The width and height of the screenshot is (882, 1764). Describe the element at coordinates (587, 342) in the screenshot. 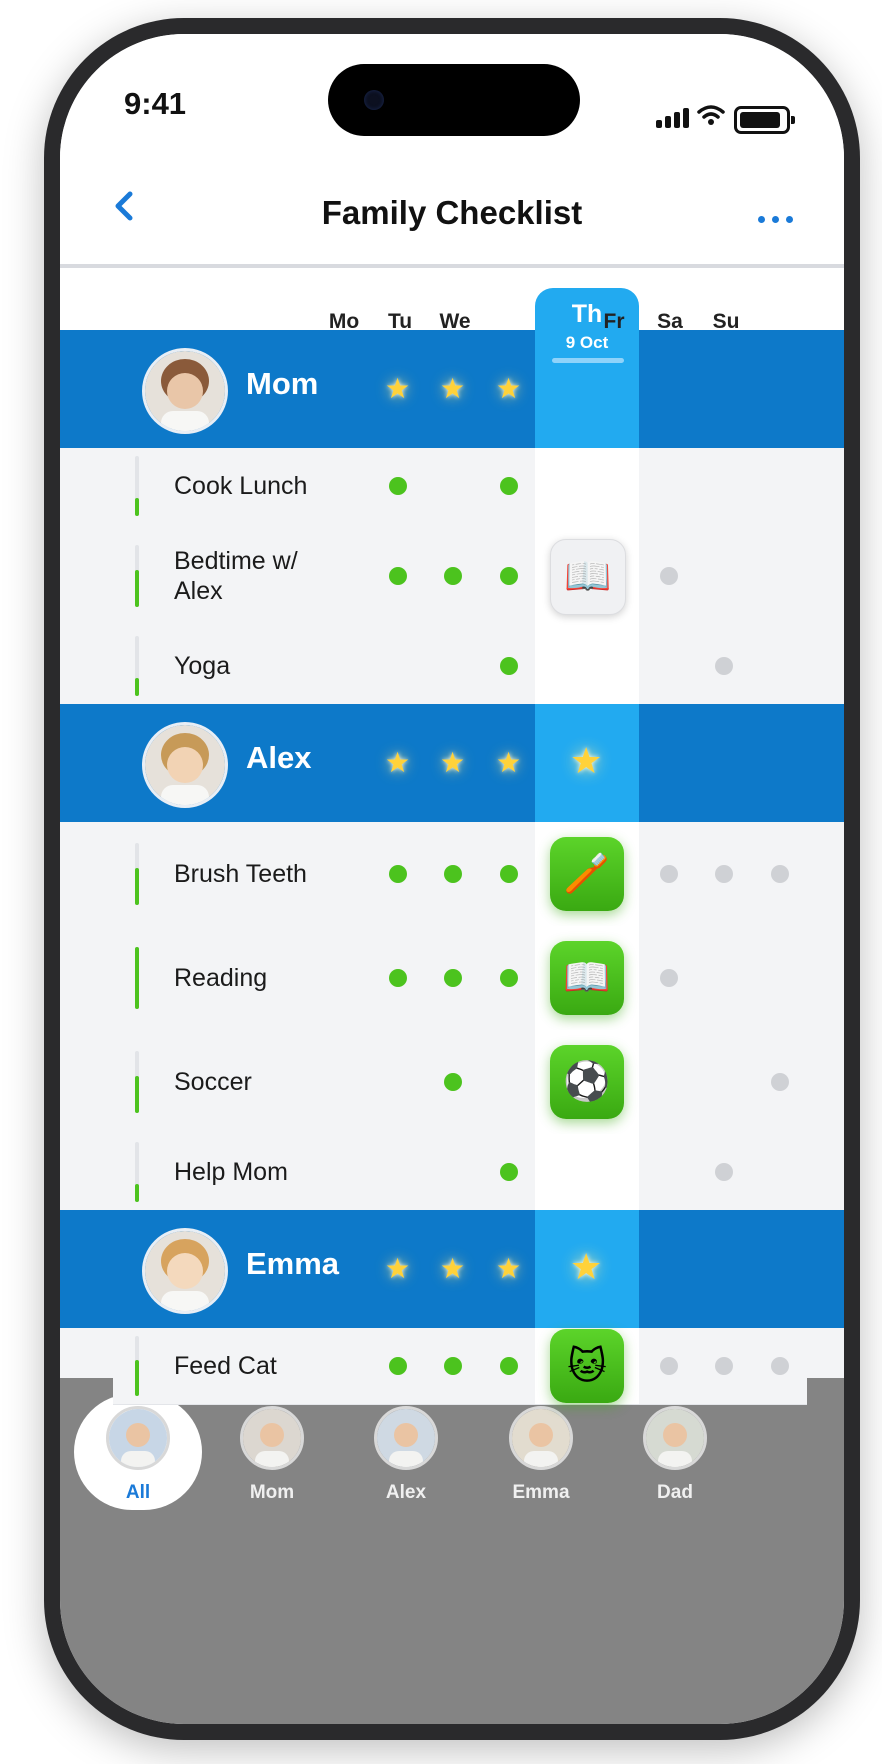

I see `day-date: 9 Oct` at that location.